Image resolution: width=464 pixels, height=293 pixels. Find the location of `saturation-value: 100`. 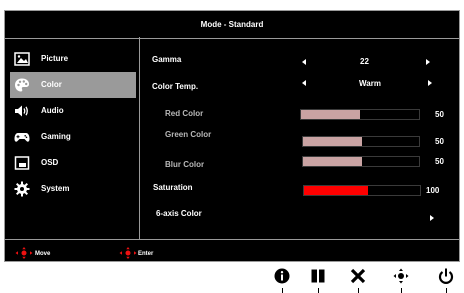

saturation-value: 100 is located at coordinates (433, 190).